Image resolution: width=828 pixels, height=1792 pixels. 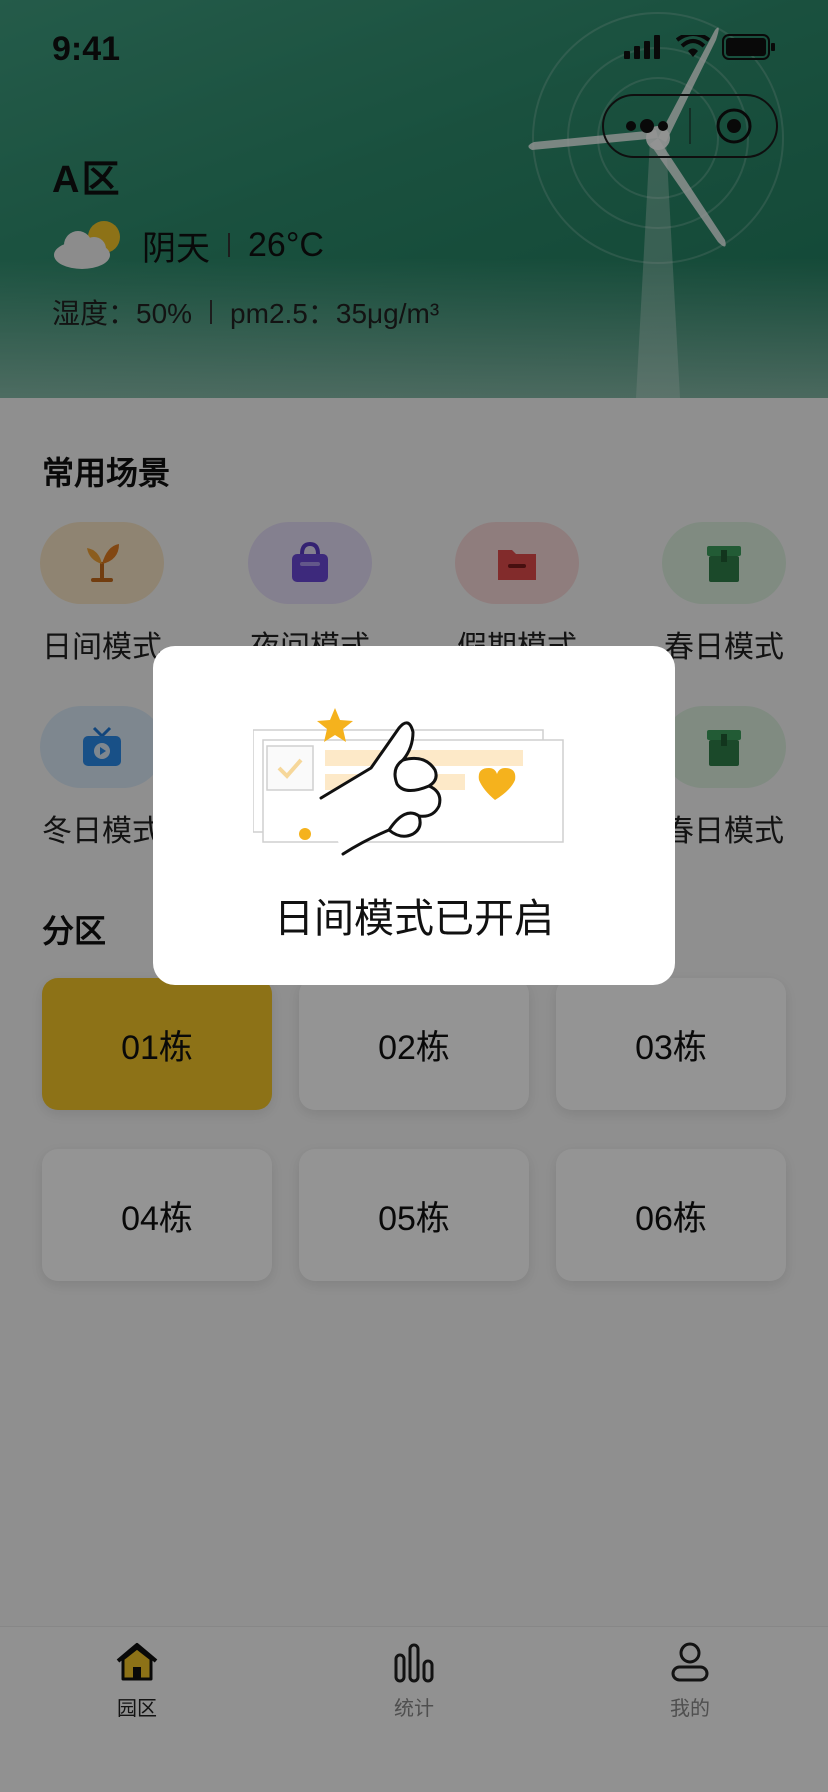 What do you see at coordinates (414, 919) in the screenshot?
I see `toast-message: 日间模式已开启` at bounding box center [414, 919].